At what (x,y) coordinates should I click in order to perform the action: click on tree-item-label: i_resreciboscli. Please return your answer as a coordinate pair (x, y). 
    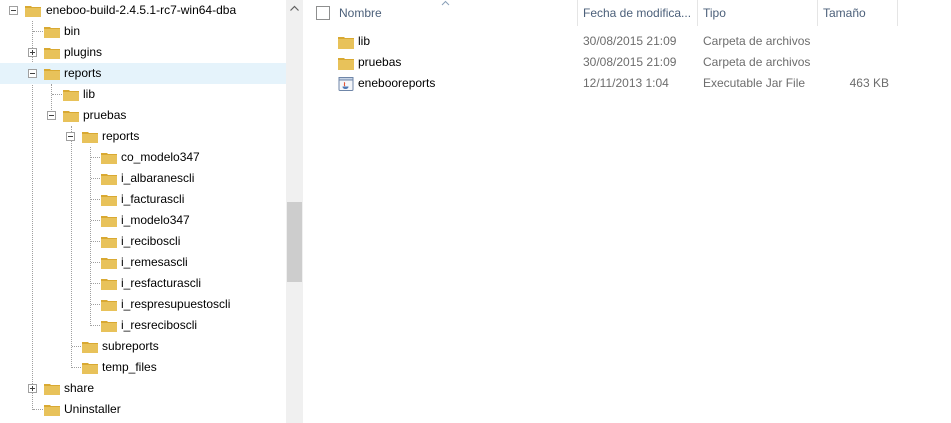
    Looking at the image, I should click on (159, 325).